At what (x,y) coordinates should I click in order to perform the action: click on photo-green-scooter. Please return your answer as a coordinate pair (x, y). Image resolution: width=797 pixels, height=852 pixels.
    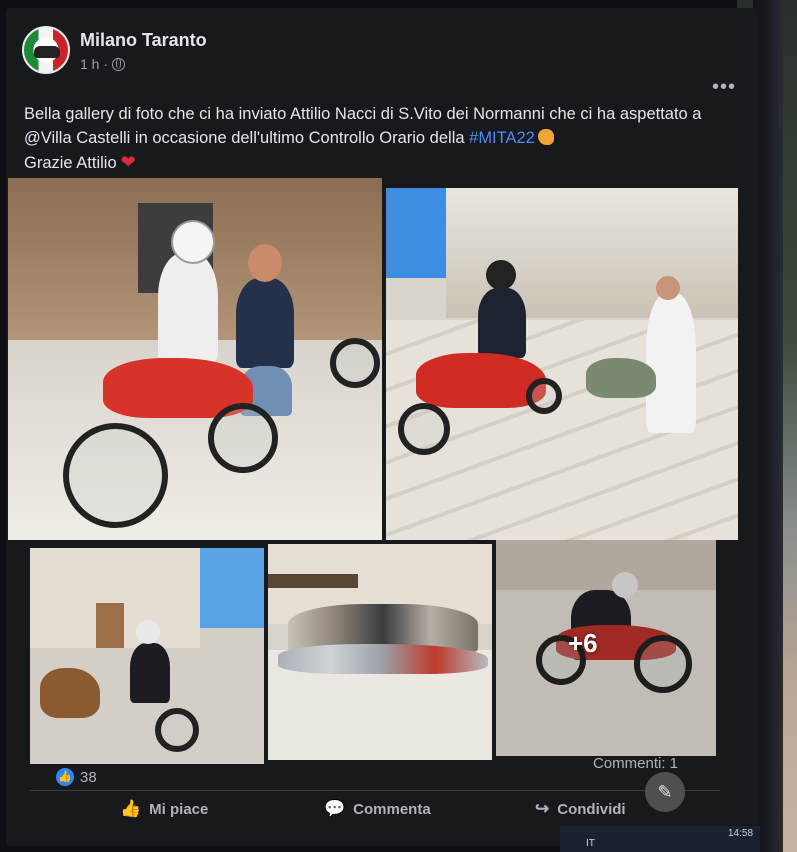
    Looking at the image, I should click on (621, 378).